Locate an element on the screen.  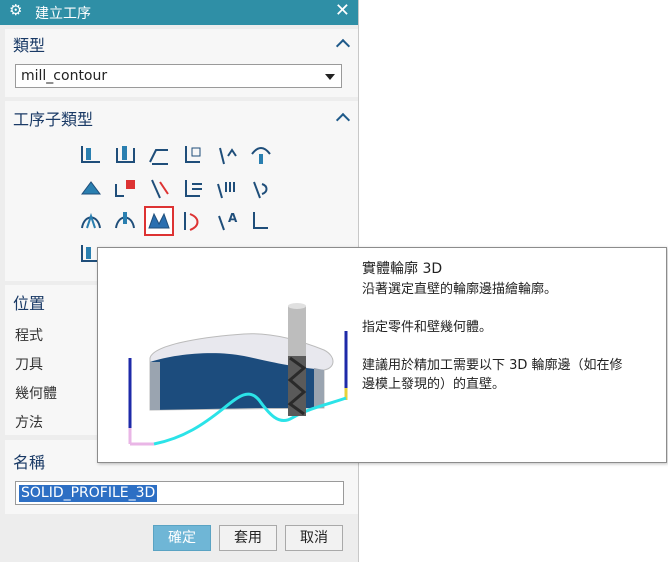
type-select-value: mill_contour is located at coordinates (64, 76).